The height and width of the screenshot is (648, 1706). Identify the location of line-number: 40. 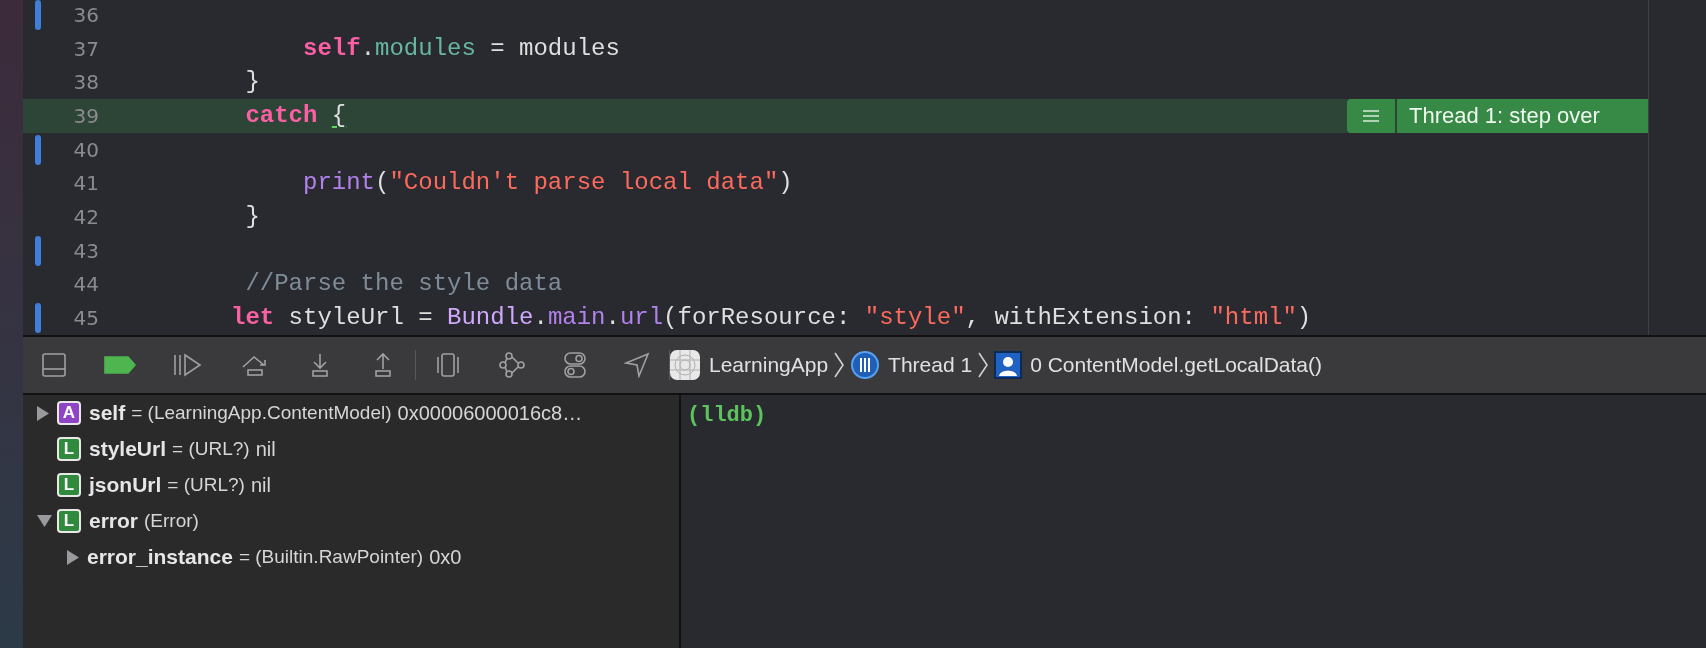
(85, 150).